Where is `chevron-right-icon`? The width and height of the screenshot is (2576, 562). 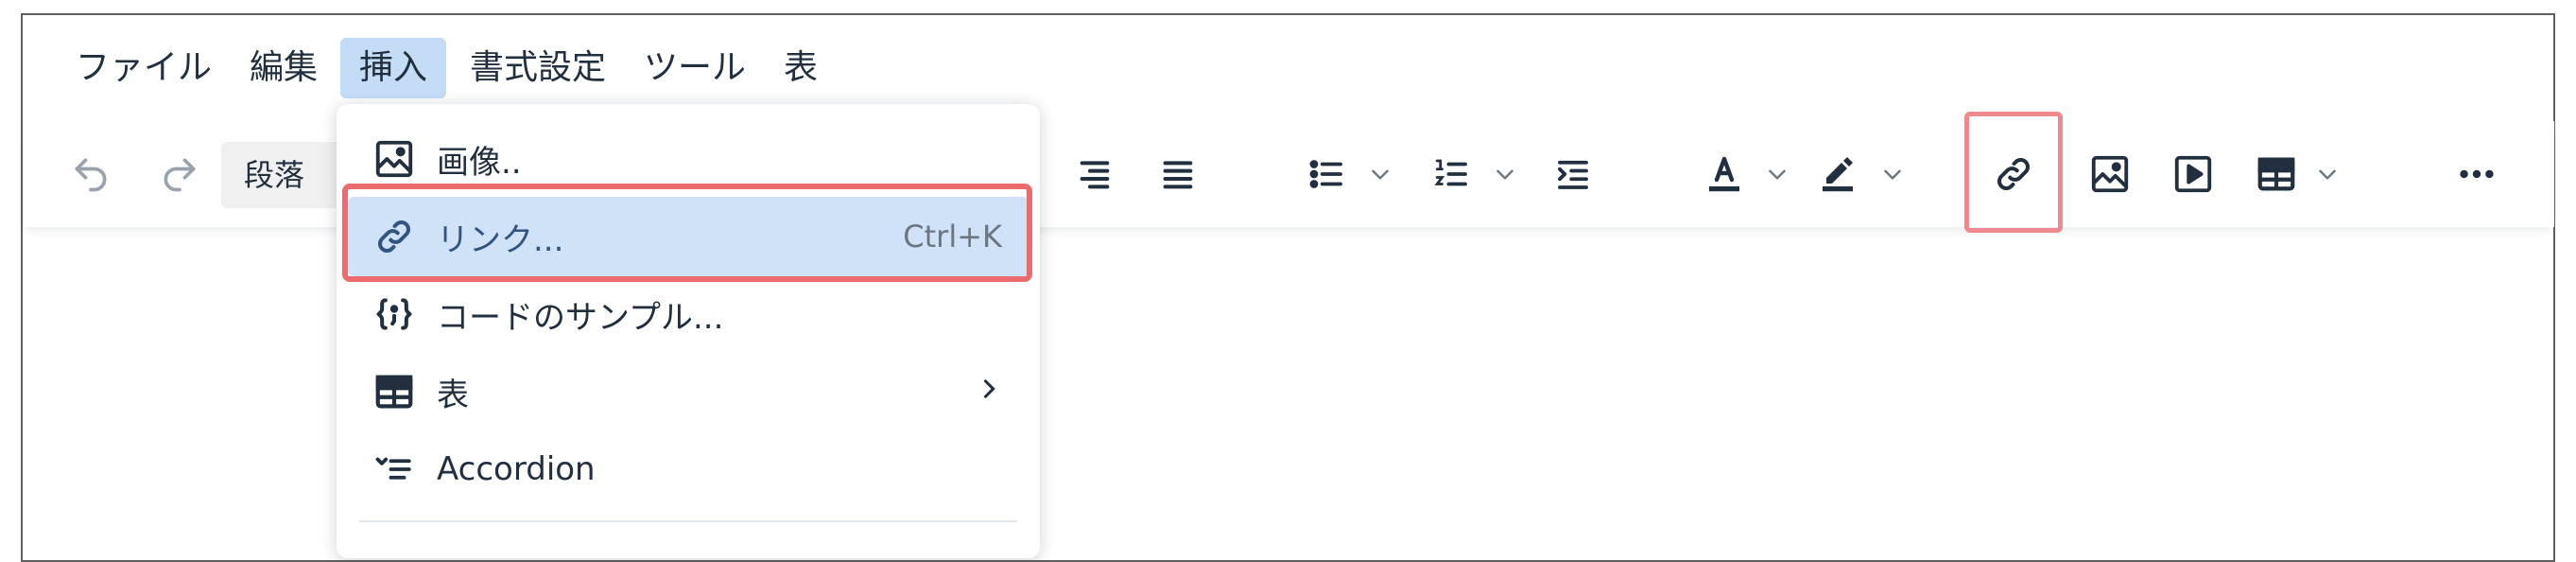
chevron-right-icon is located at coordinates (989, 392).